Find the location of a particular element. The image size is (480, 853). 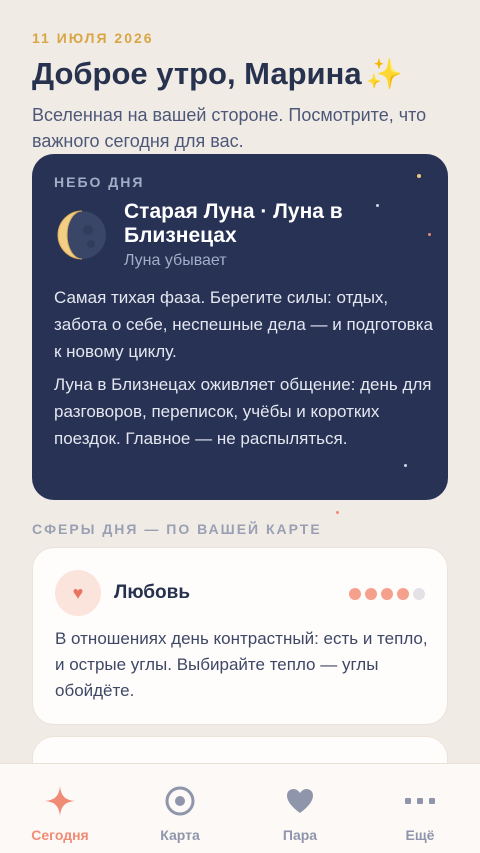

nav-item-chart: Карта is located at coordinates (180, 808).